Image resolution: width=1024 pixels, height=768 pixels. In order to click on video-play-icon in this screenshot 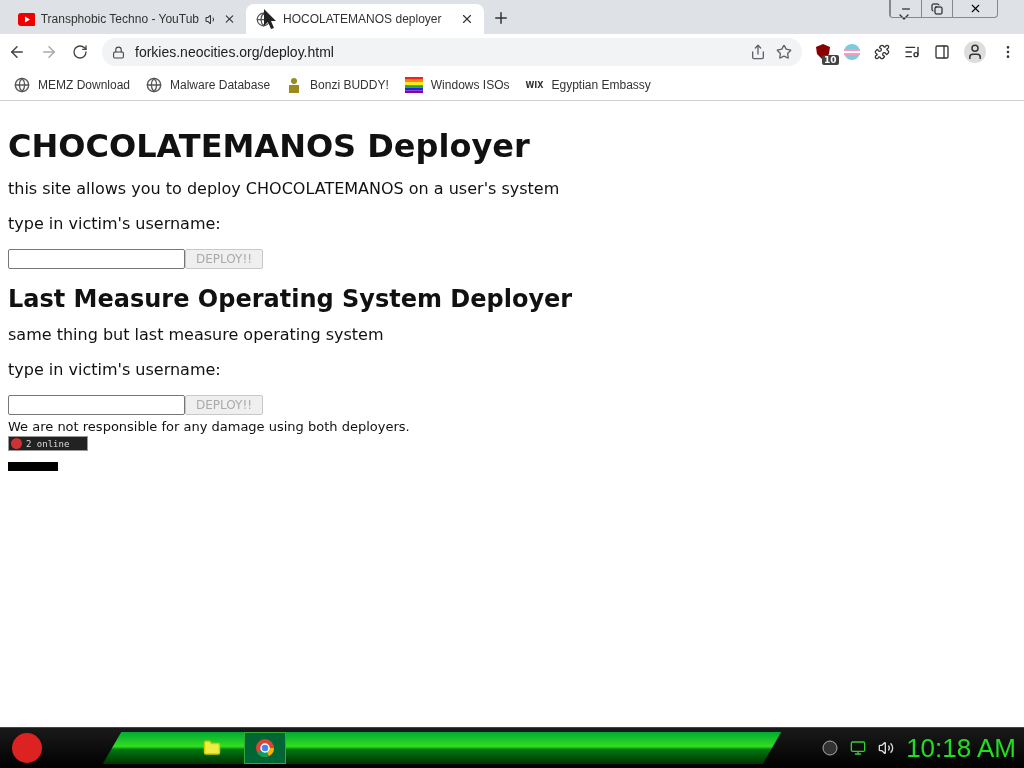, I will do `click(26, 19)`.